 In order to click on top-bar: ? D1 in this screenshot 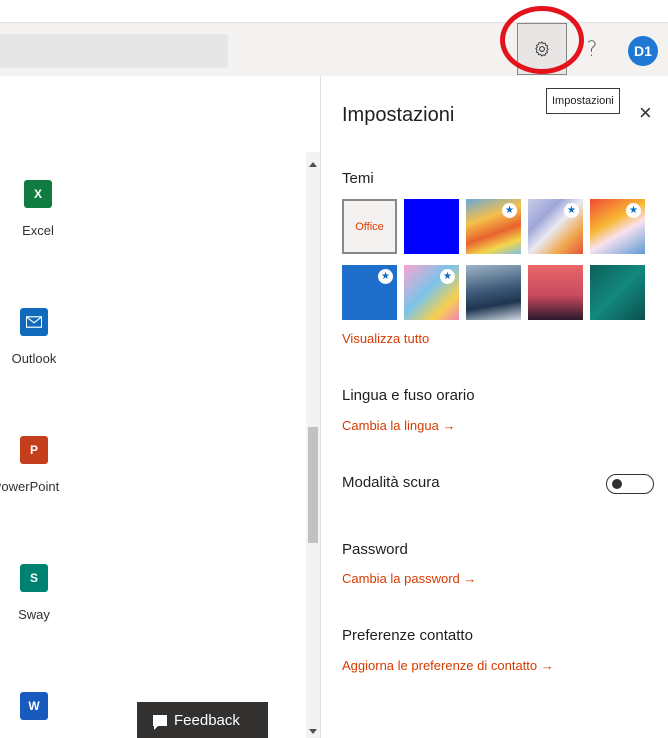, I will do `click(334, 49)`.